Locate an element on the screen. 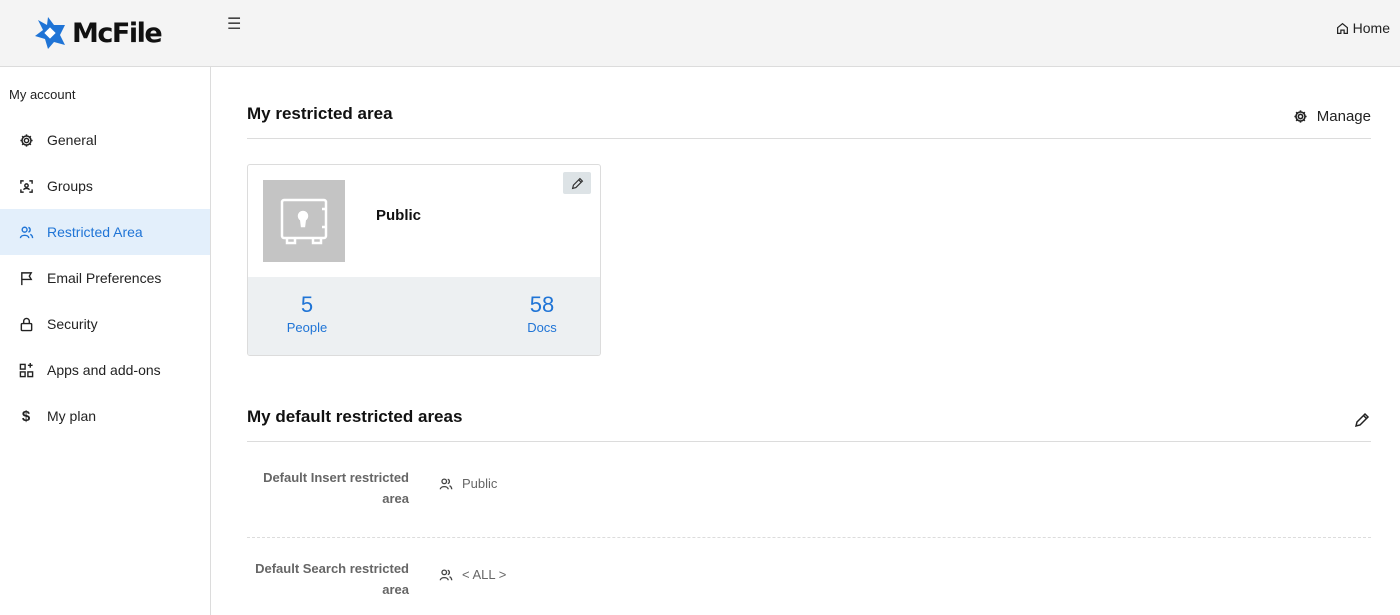  menu-toggle-icon: ☰ is located at coordinates (234, 25).